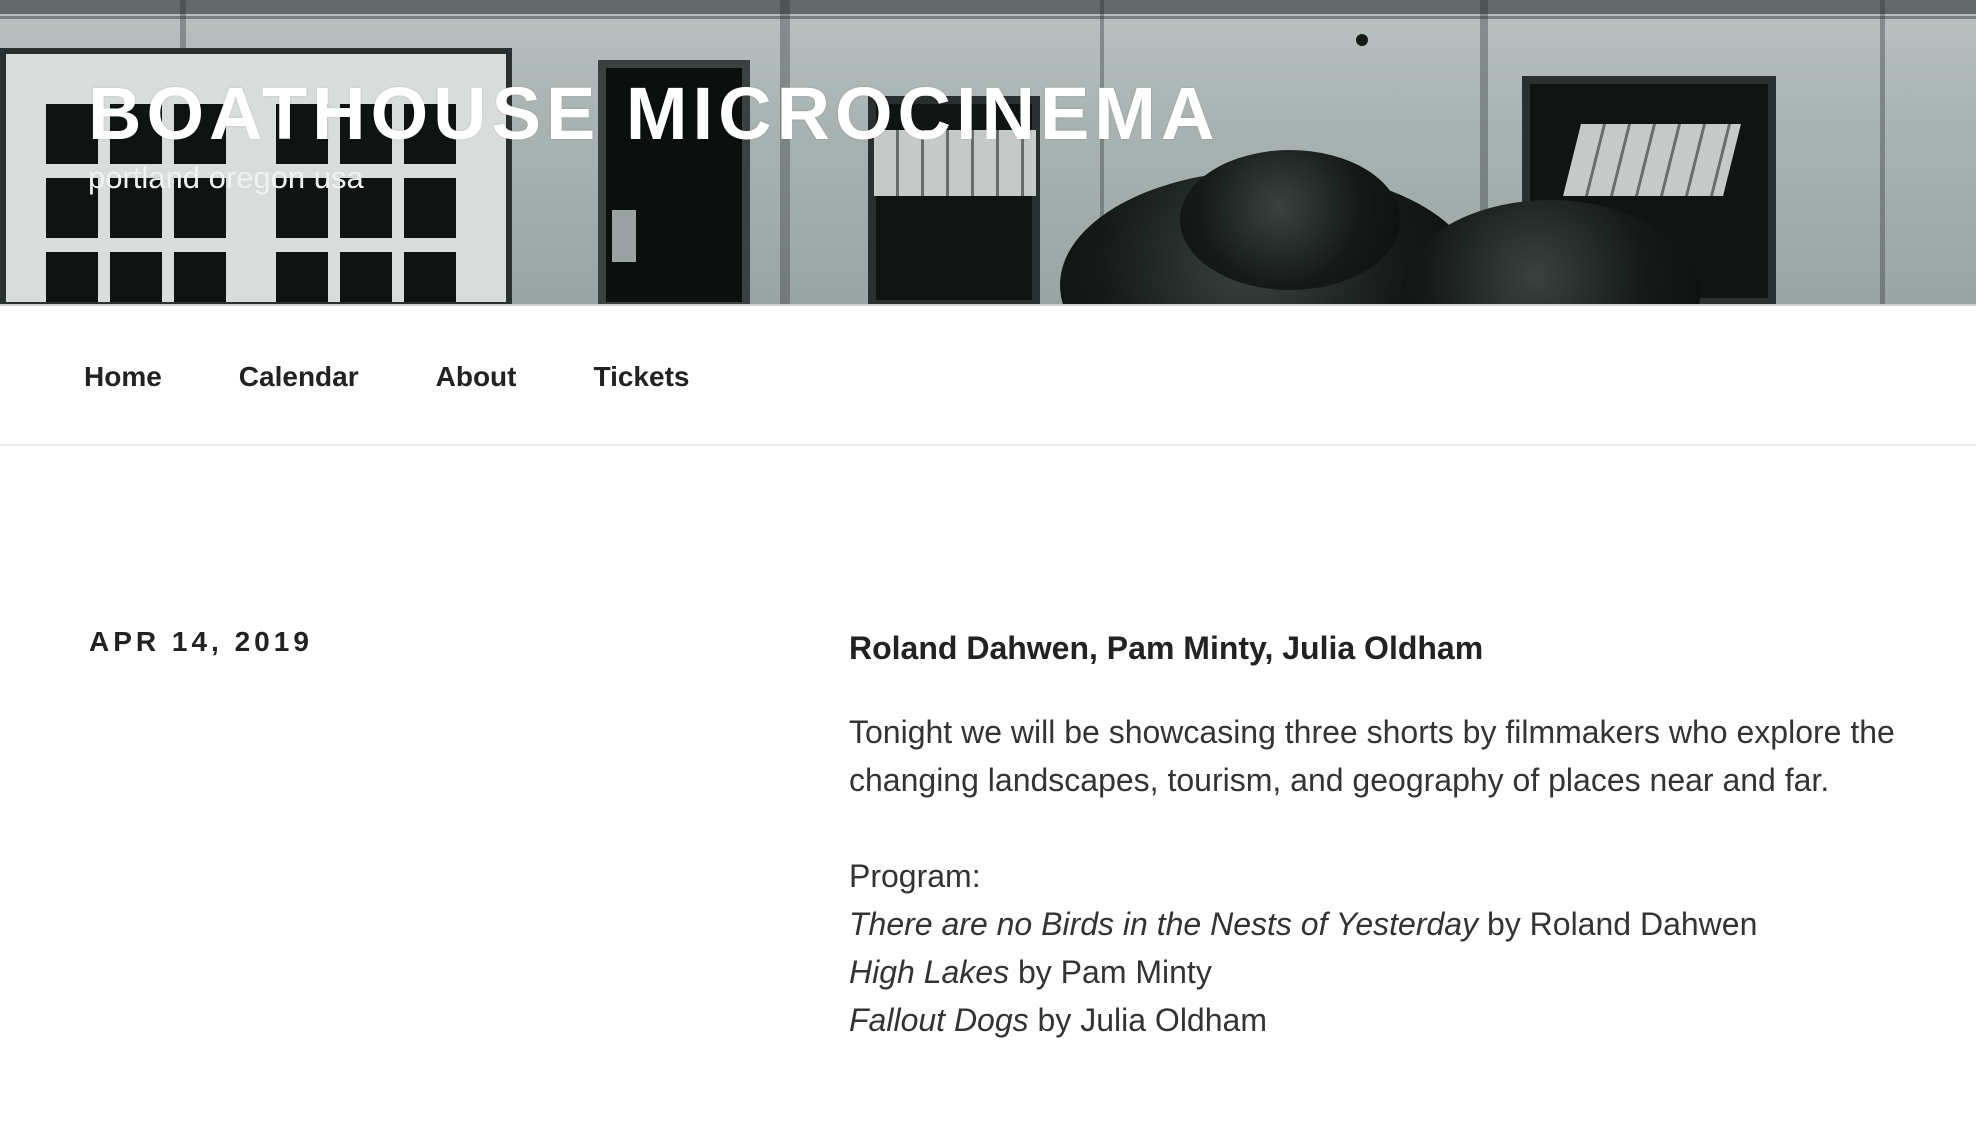 This screenshot has width=1976, height=1136. Describe the element at coordinates (1882, 152) in the screenshot. I see `wall-stain` at that location.